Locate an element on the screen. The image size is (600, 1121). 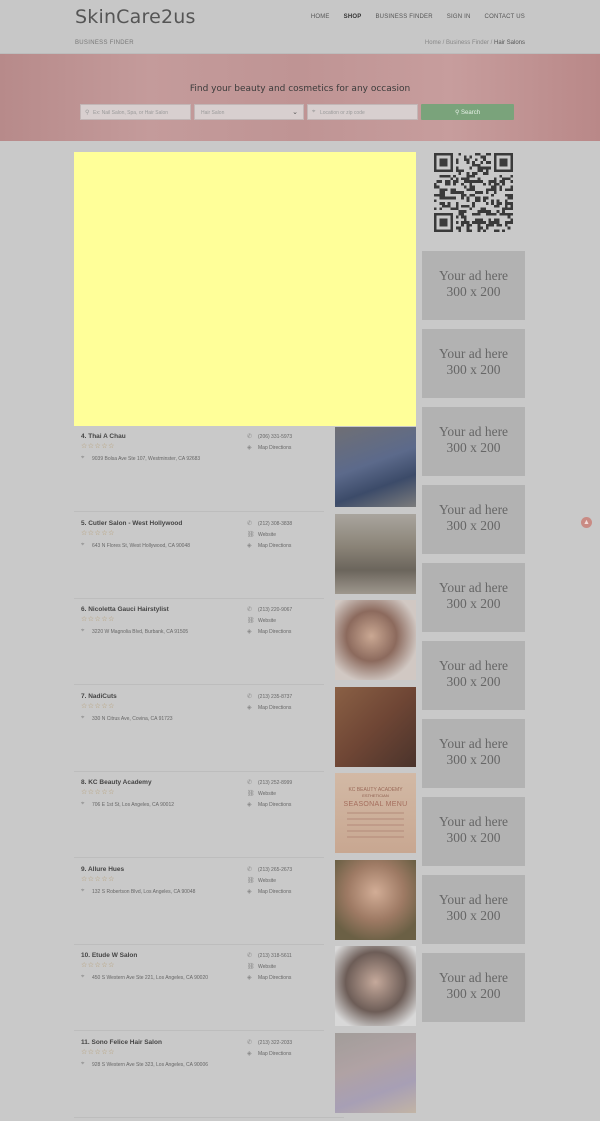
listing-phone: ✆ (213) 235-8737 is located at coordinates (269, 699).